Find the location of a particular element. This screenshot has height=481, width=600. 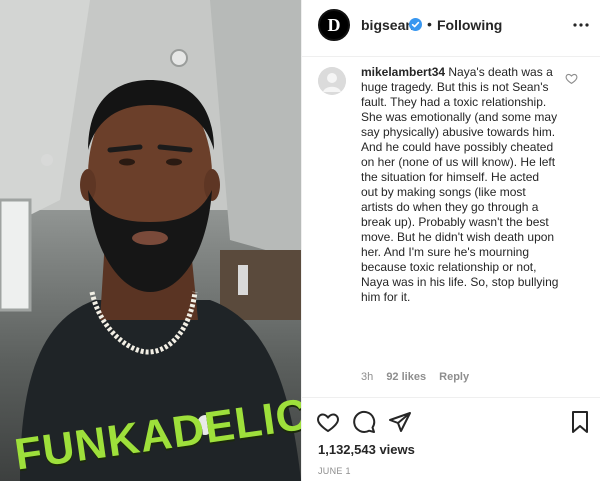

post-username: bigsean is located at coordinates (387, 25).